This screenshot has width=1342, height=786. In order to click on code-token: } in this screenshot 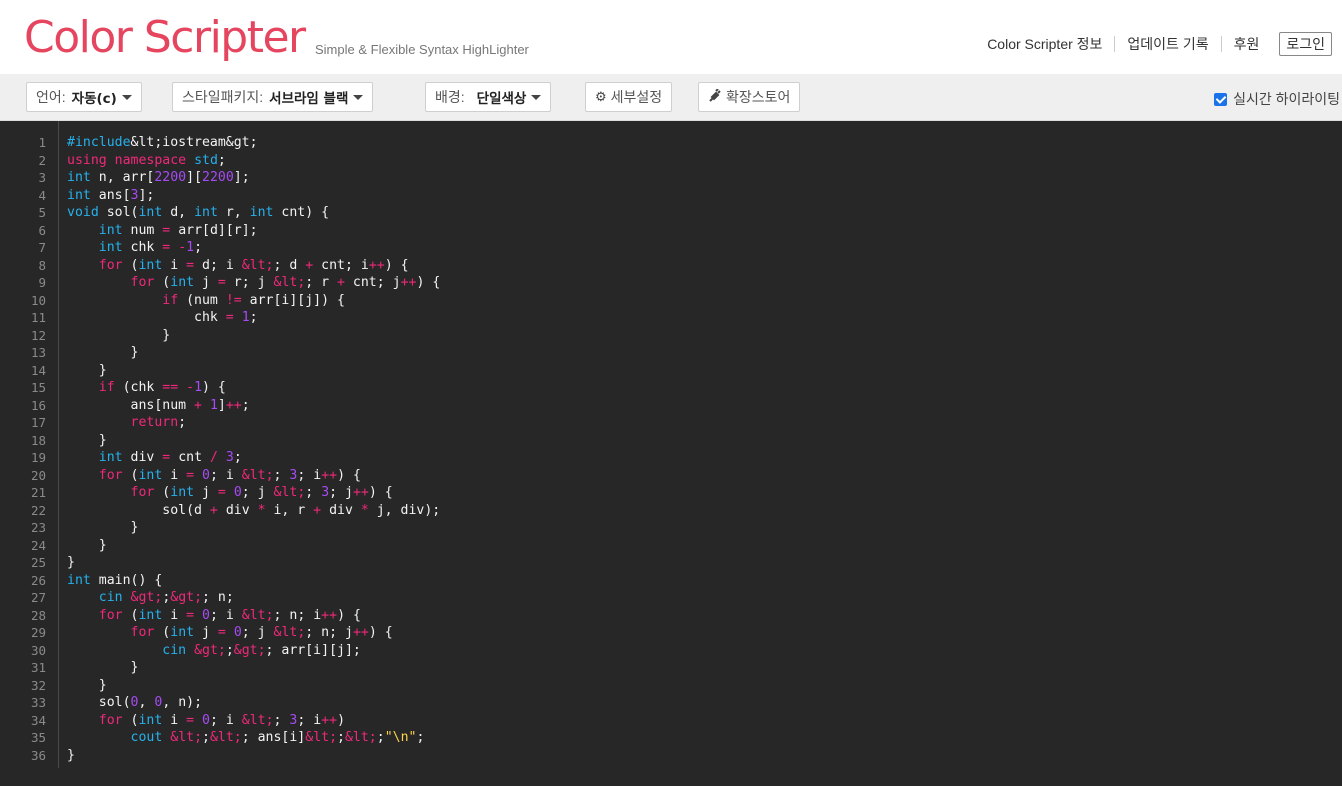, I will do `click(87, 370)`.